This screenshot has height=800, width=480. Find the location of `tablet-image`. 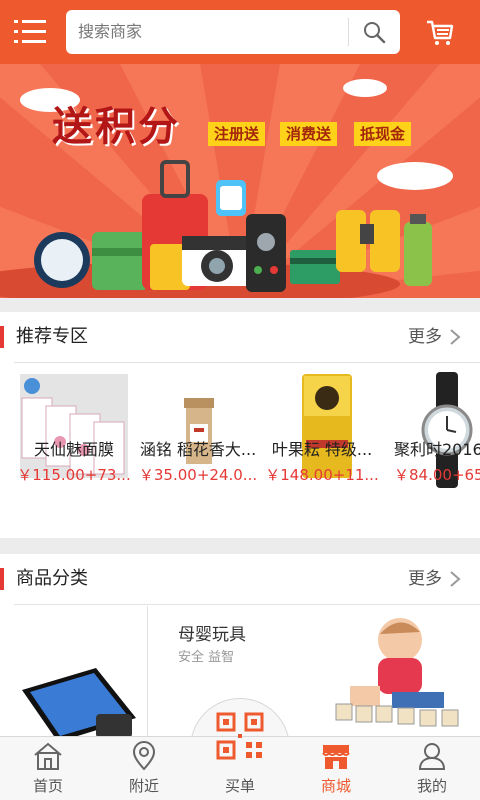

tablet-image is located at coordinates (79, 702).